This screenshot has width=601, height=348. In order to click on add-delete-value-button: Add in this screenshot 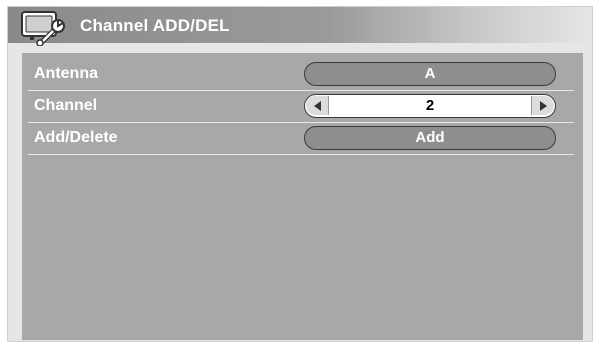, I will do `click(430, 138)`.